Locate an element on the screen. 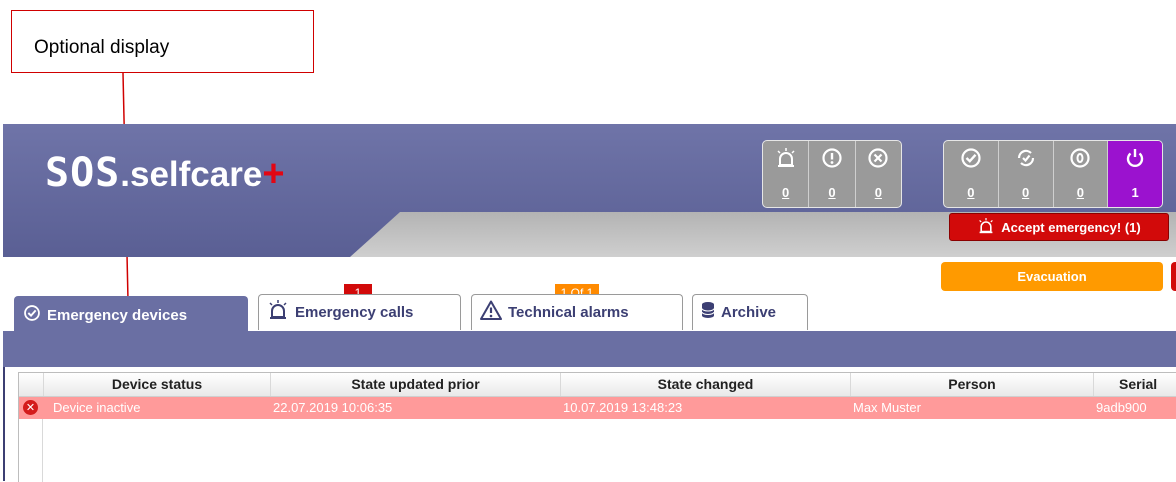  counter-warning-value: 0 is located at coordinates (831, 192).